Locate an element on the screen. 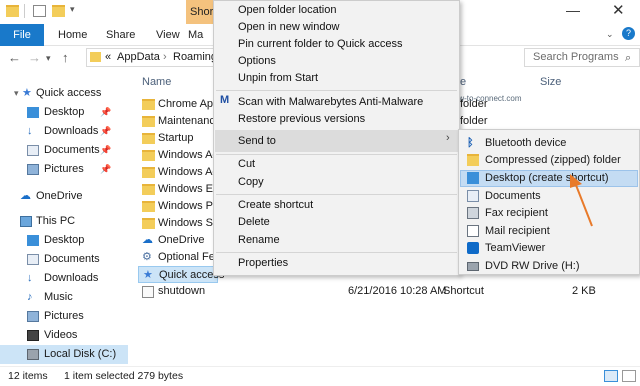  close-icon: ✕ is located at coordinates (618, 10).